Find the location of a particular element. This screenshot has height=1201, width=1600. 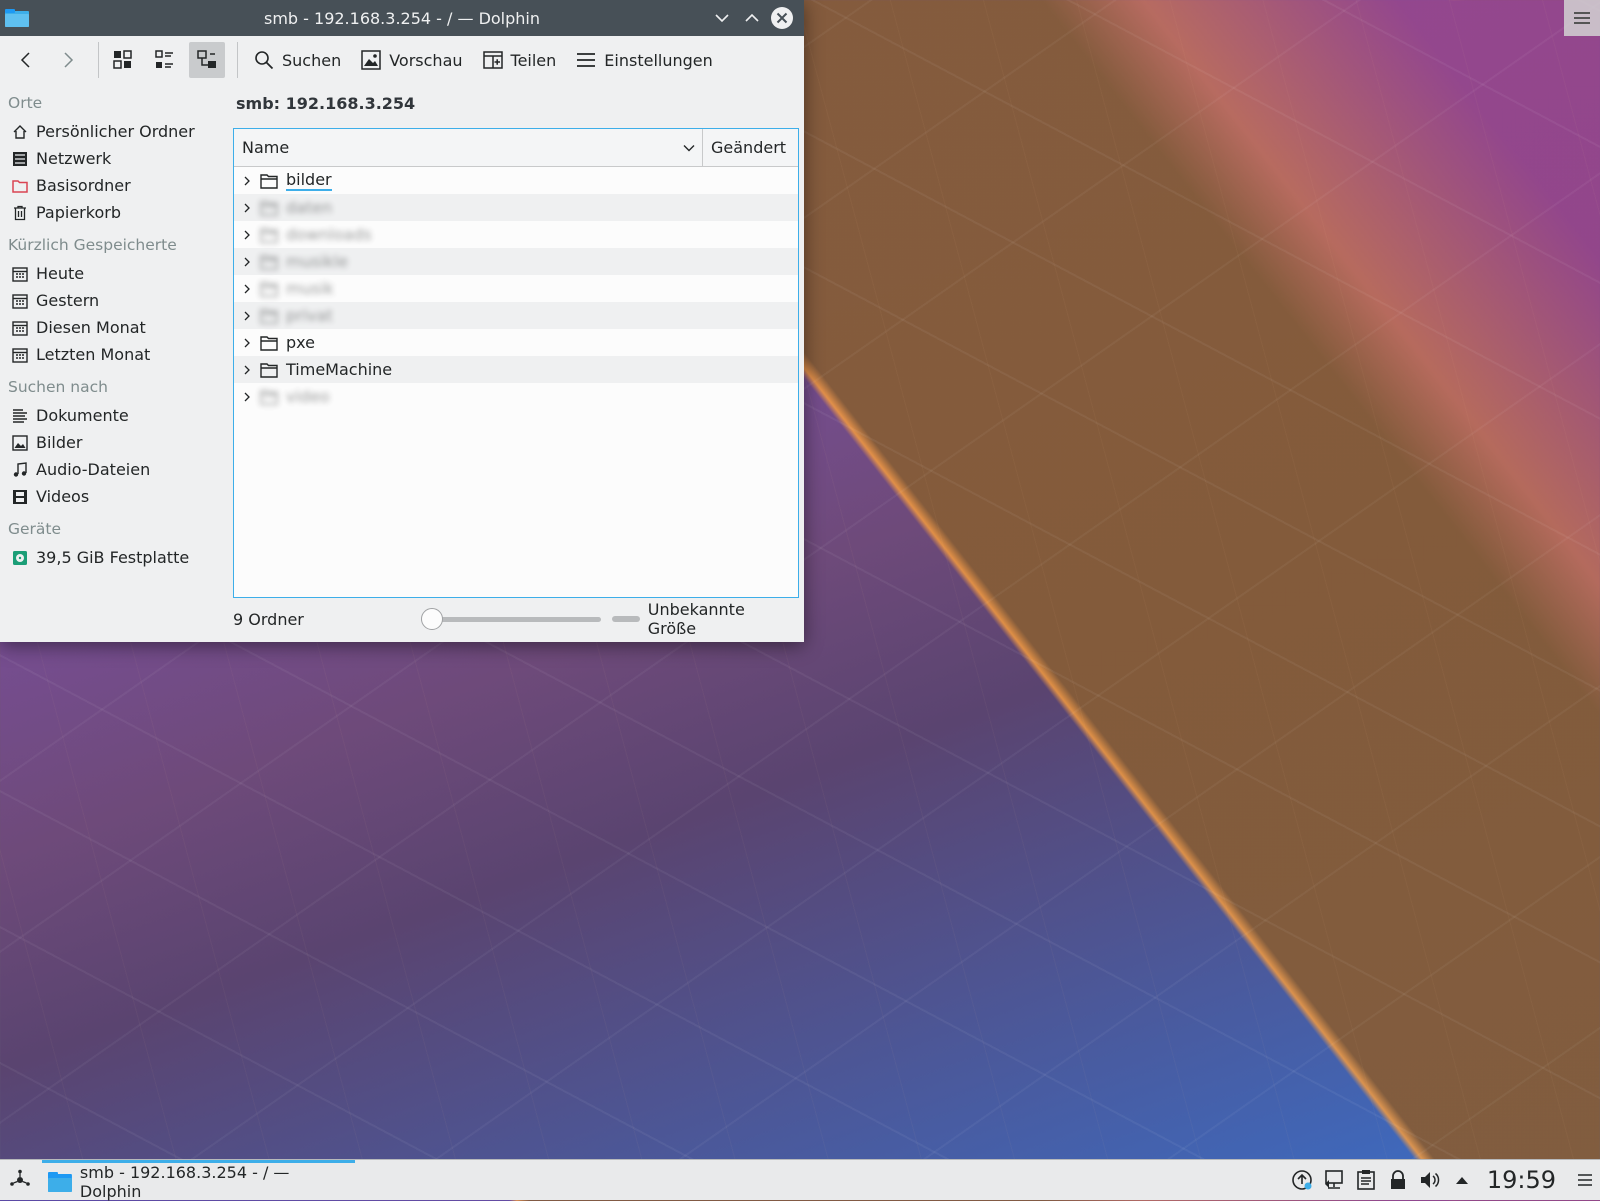

zoom-slider-handle is located at coordinates (432, 619).